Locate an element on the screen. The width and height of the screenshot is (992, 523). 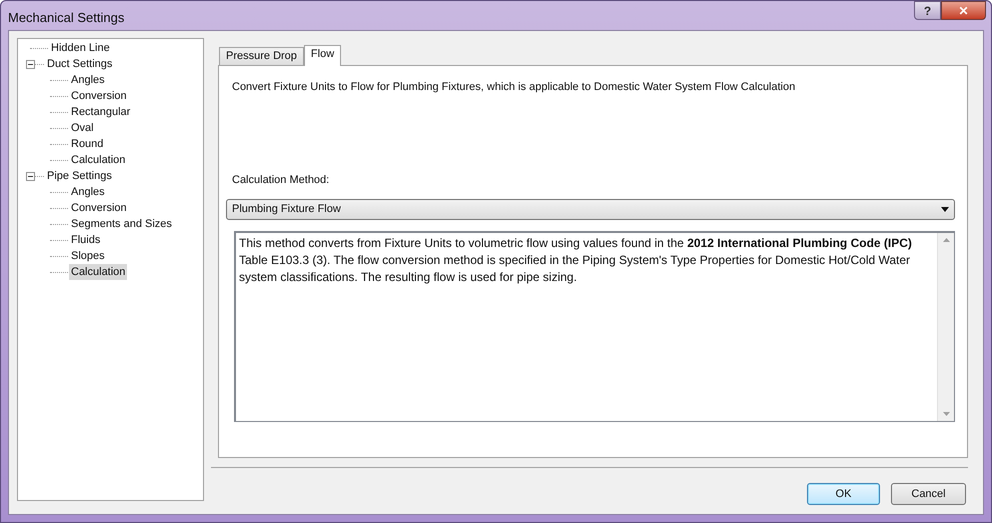
tree-item: Segments and Sizes is located at coordinates (121, 224).